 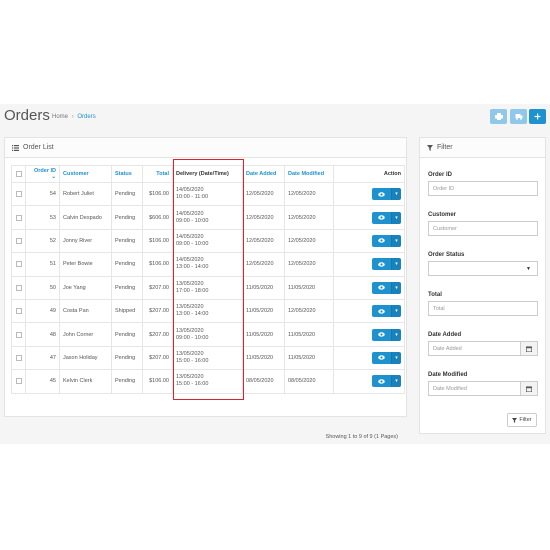 I want to click on calendar-icon, so click(x=529, y=348).